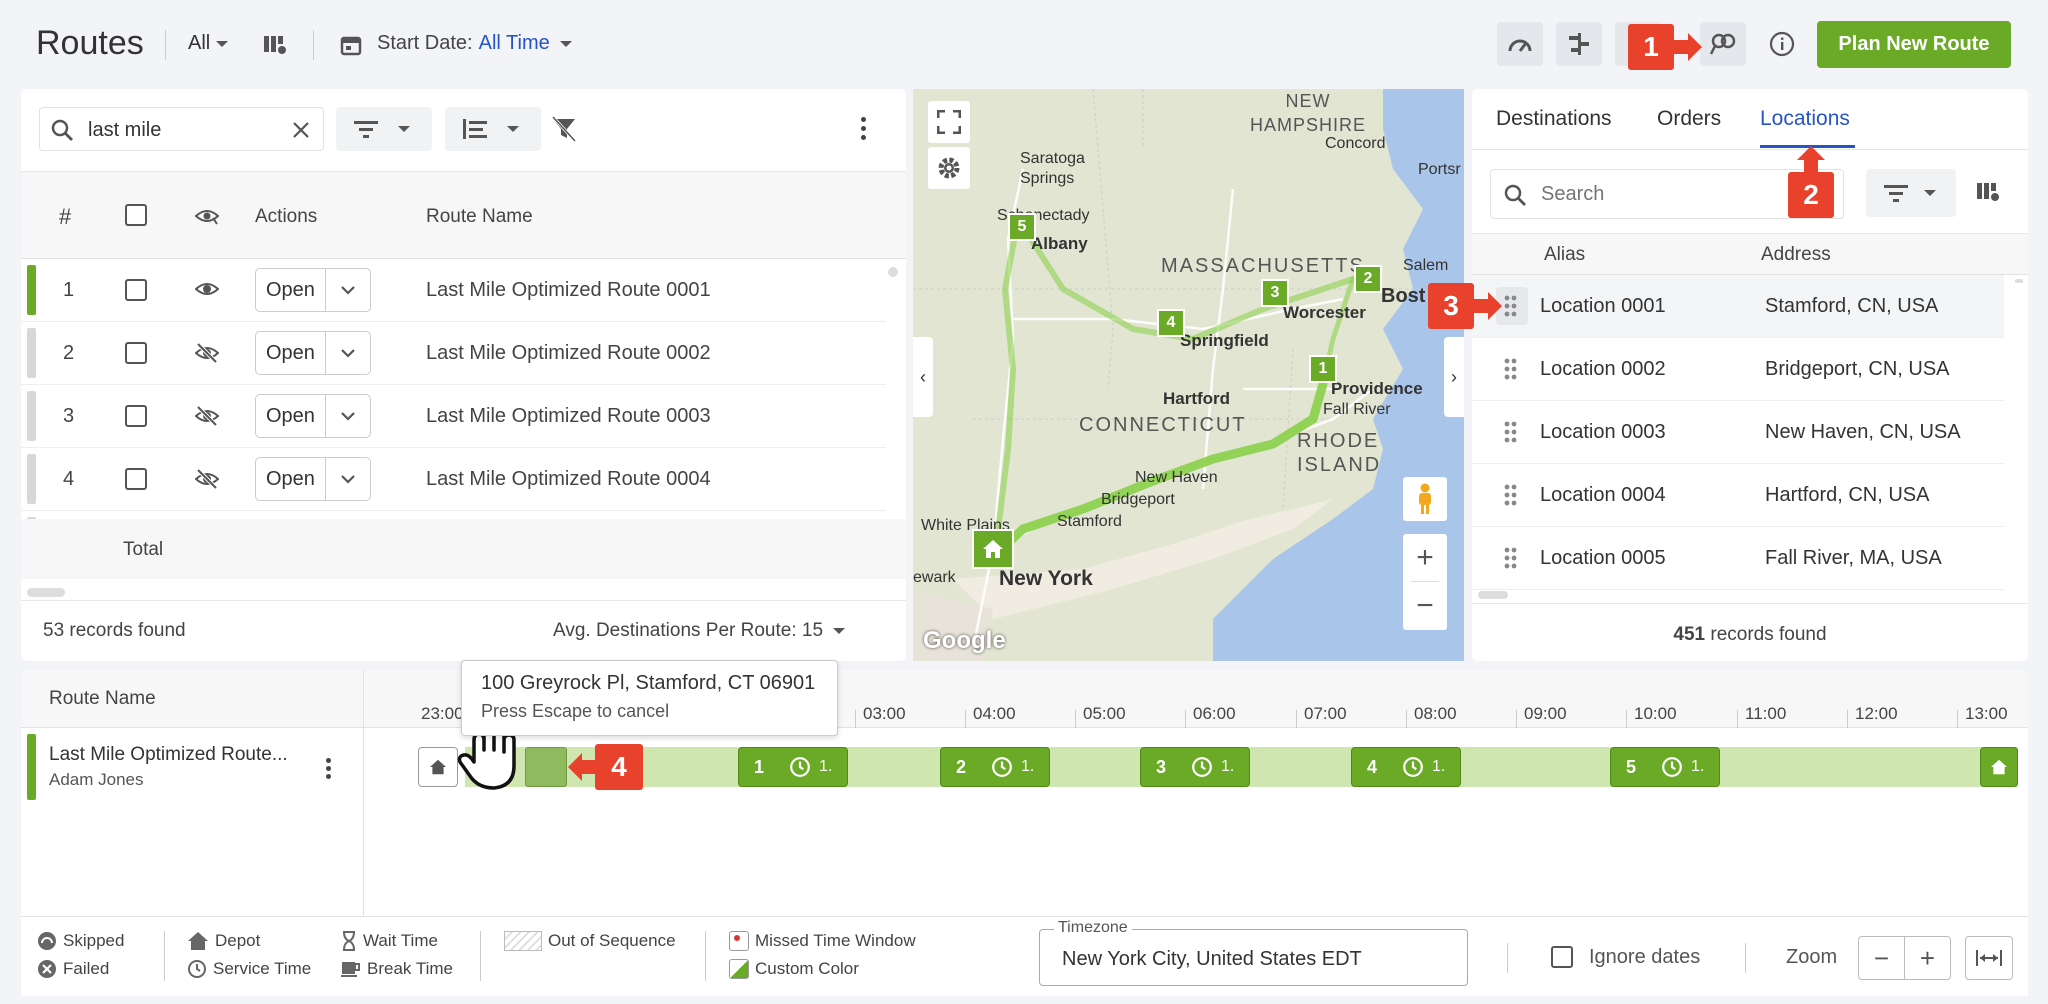 This screenshot has width=2048, height=1004. I want to click on locations-scrollbar-h, so click(1493, 595).